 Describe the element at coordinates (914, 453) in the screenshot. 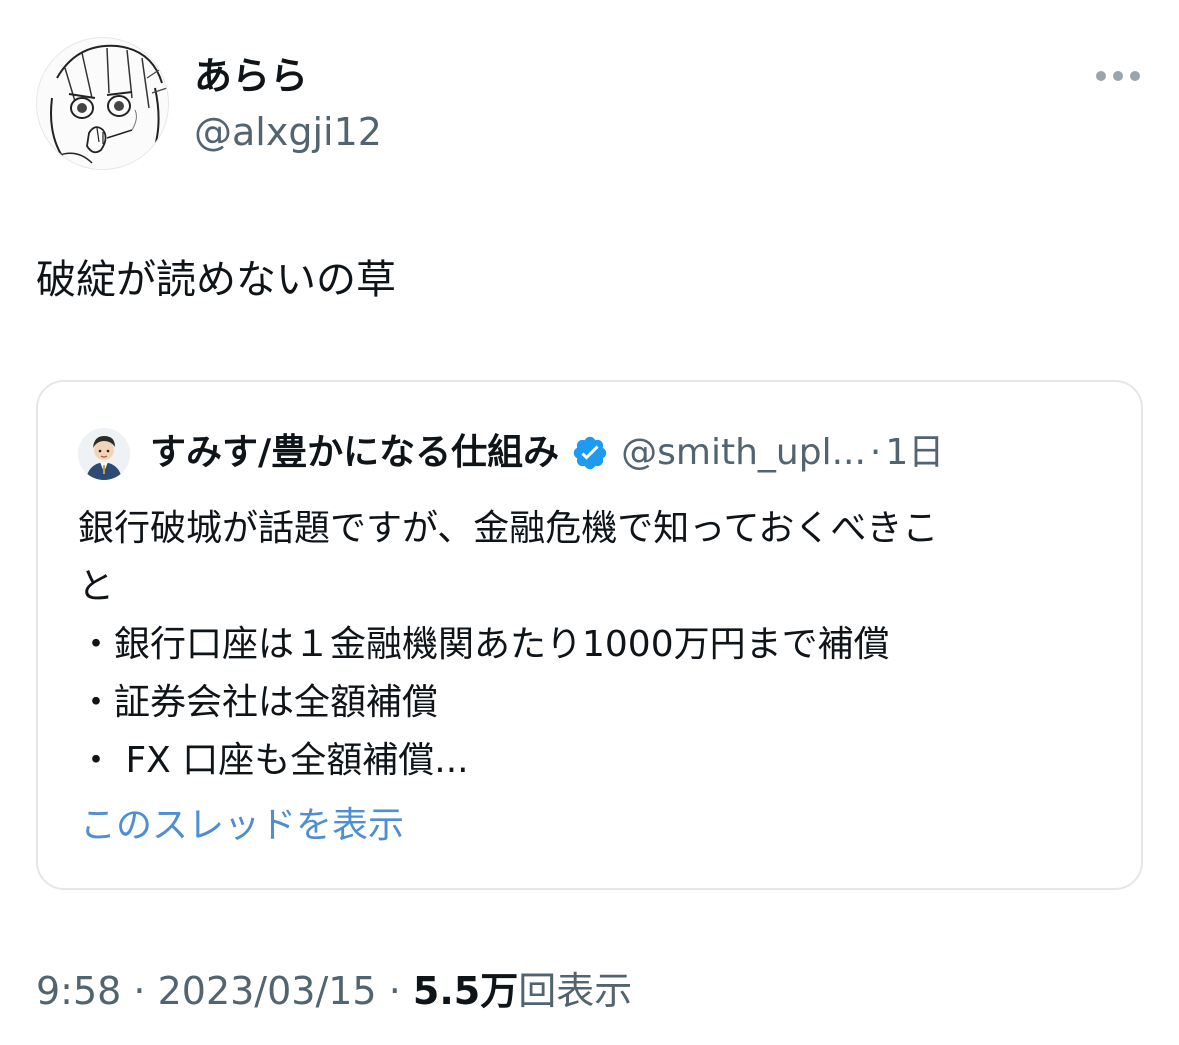

I see `quote-timestamp: 1日` at that location.